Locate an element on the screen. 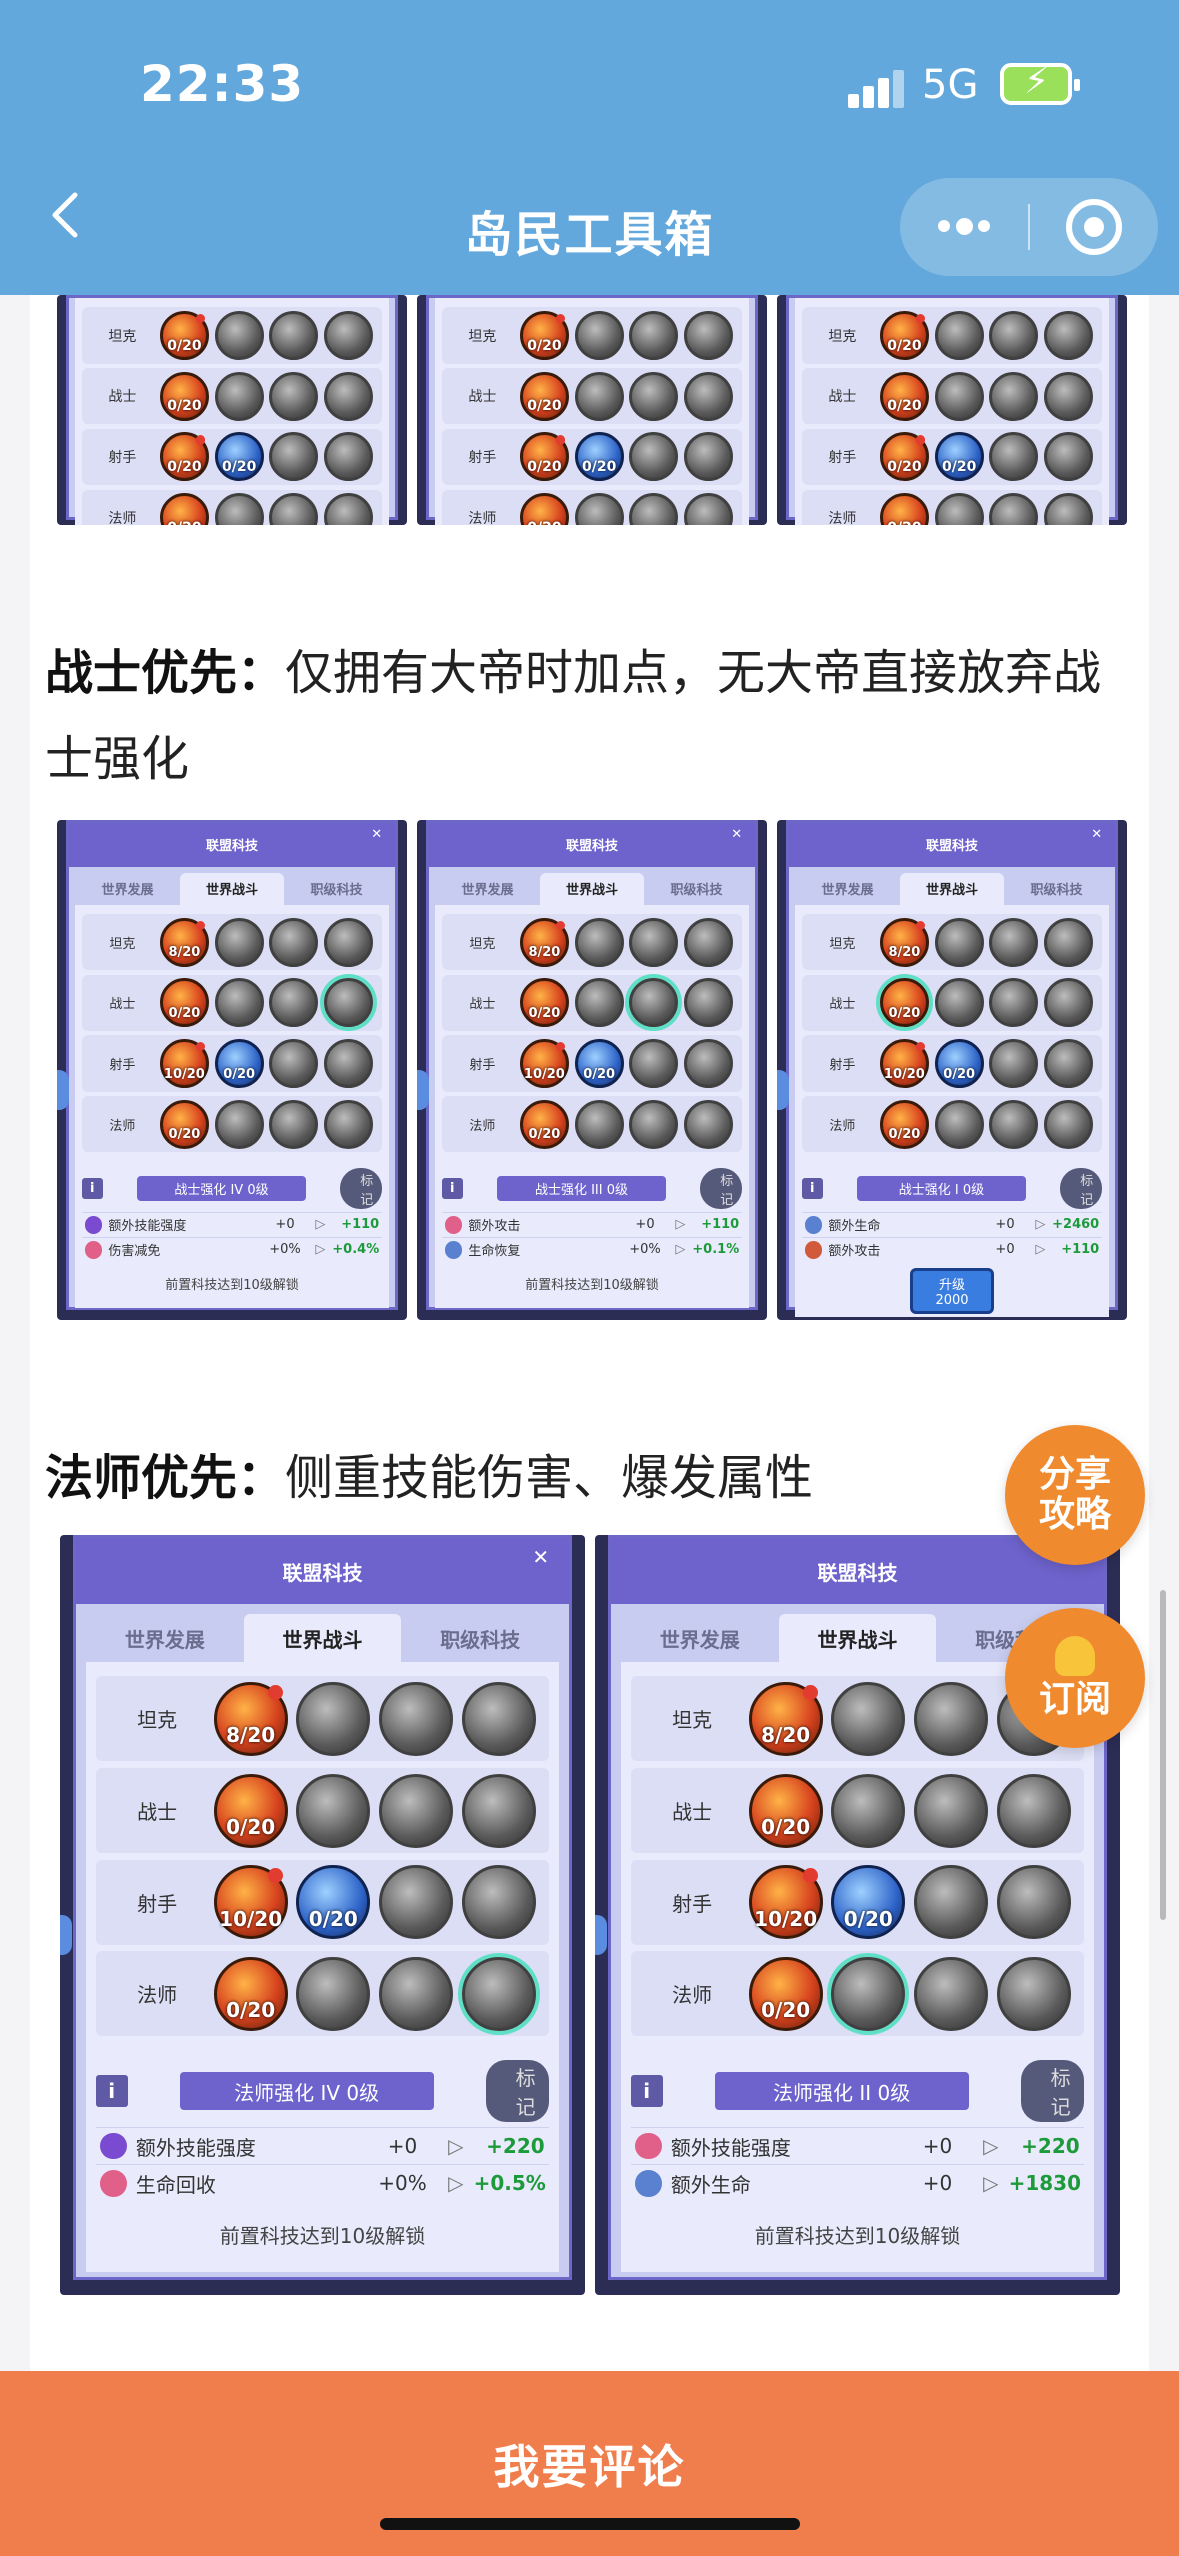 The height and width of the screenshot is (2556, 1179). scrollbar is located at coordinates (1163, 1755).